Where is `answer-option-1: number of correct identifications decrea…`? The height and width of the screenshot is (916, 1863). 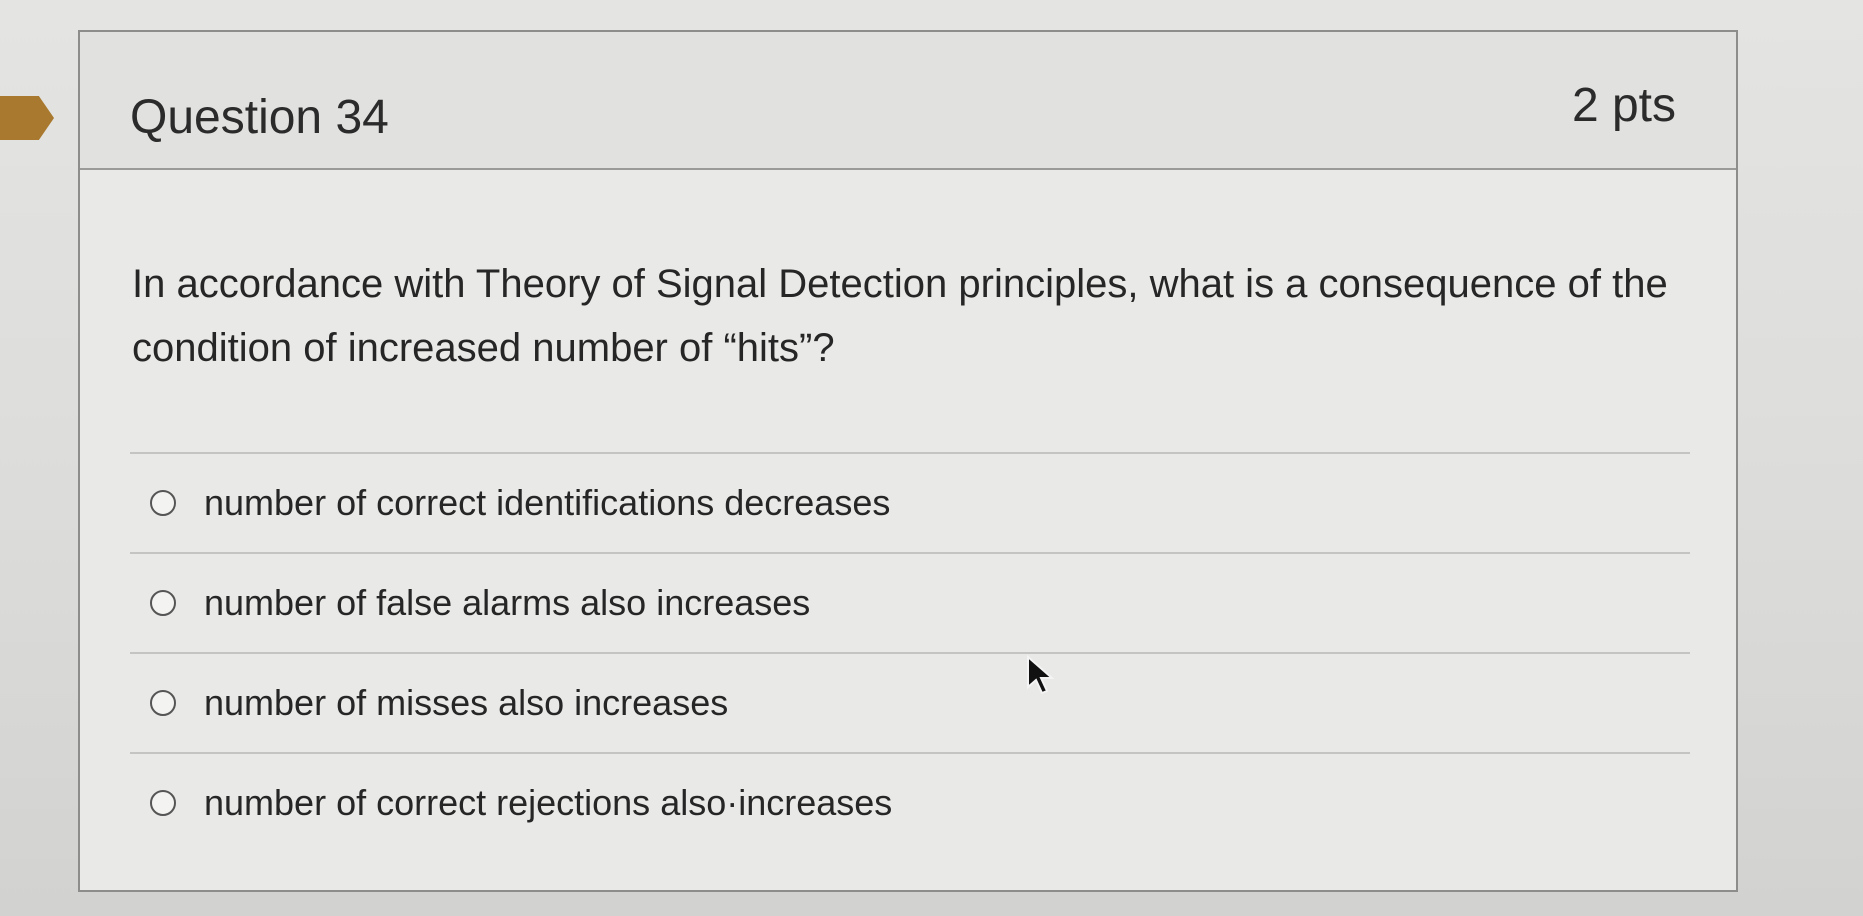 answer-option-1: number of correct identifications decrea… is located at coordinates (910, 504).